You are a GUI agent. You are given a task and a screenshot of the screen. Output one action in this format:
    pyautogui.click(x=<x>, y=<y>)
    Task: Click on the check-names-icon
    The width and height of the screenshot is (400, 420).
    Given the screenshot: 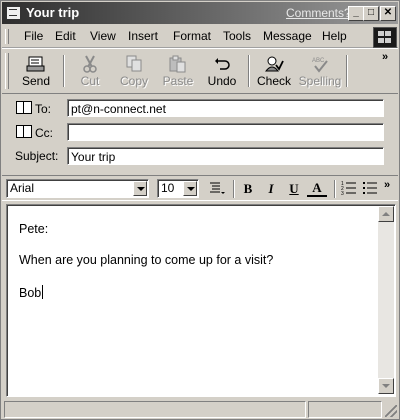 What is the action you would take?
    pyautogui.click(x=274, y=64)
    